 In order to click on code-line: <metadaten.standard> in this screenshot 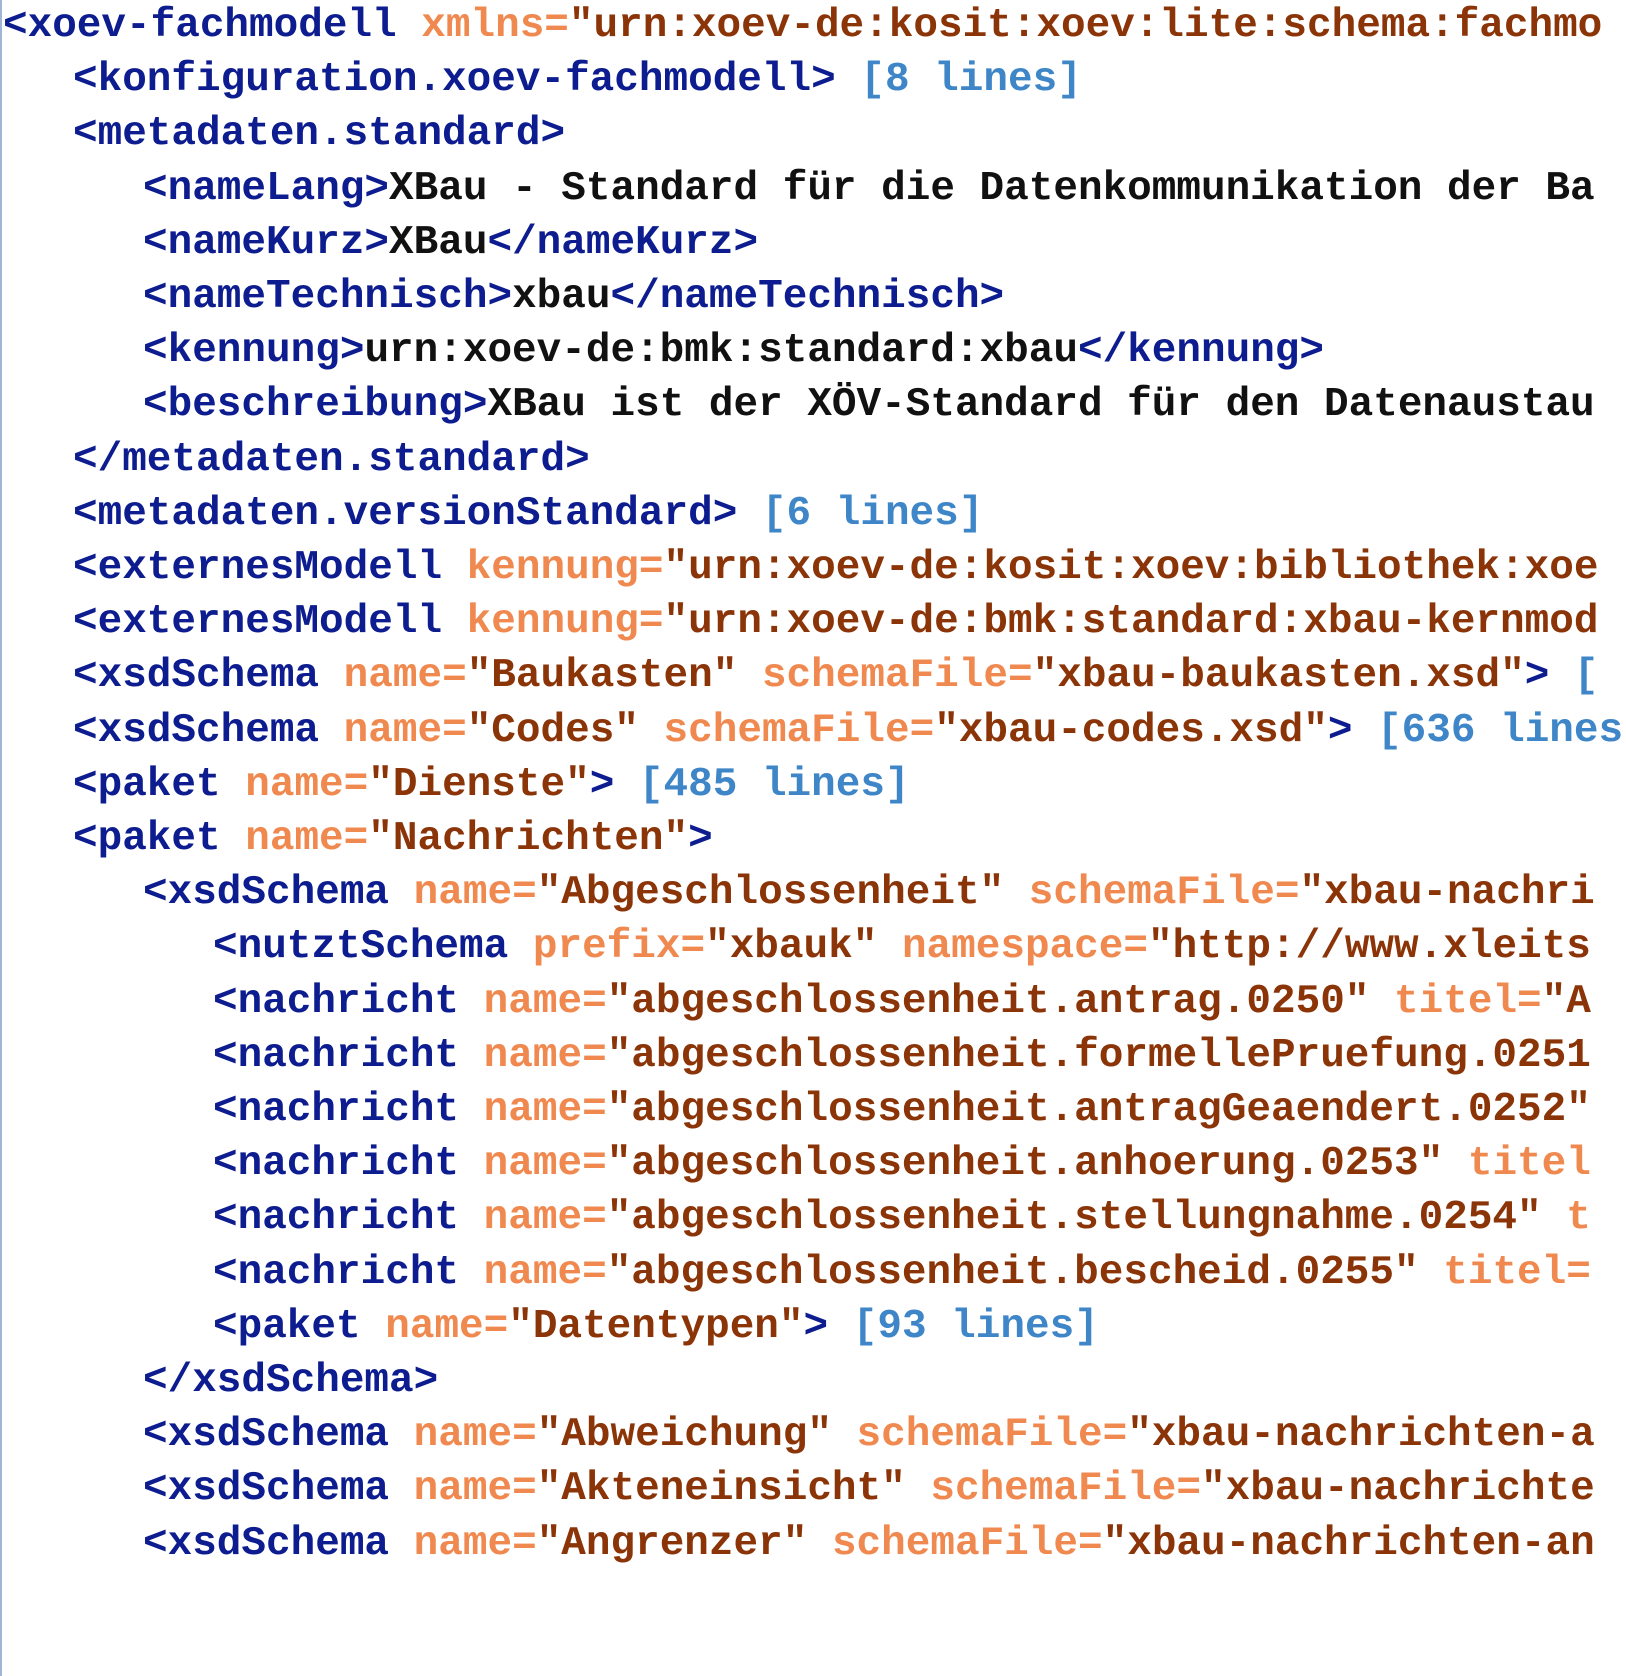, I will do `click(319, 134)`.